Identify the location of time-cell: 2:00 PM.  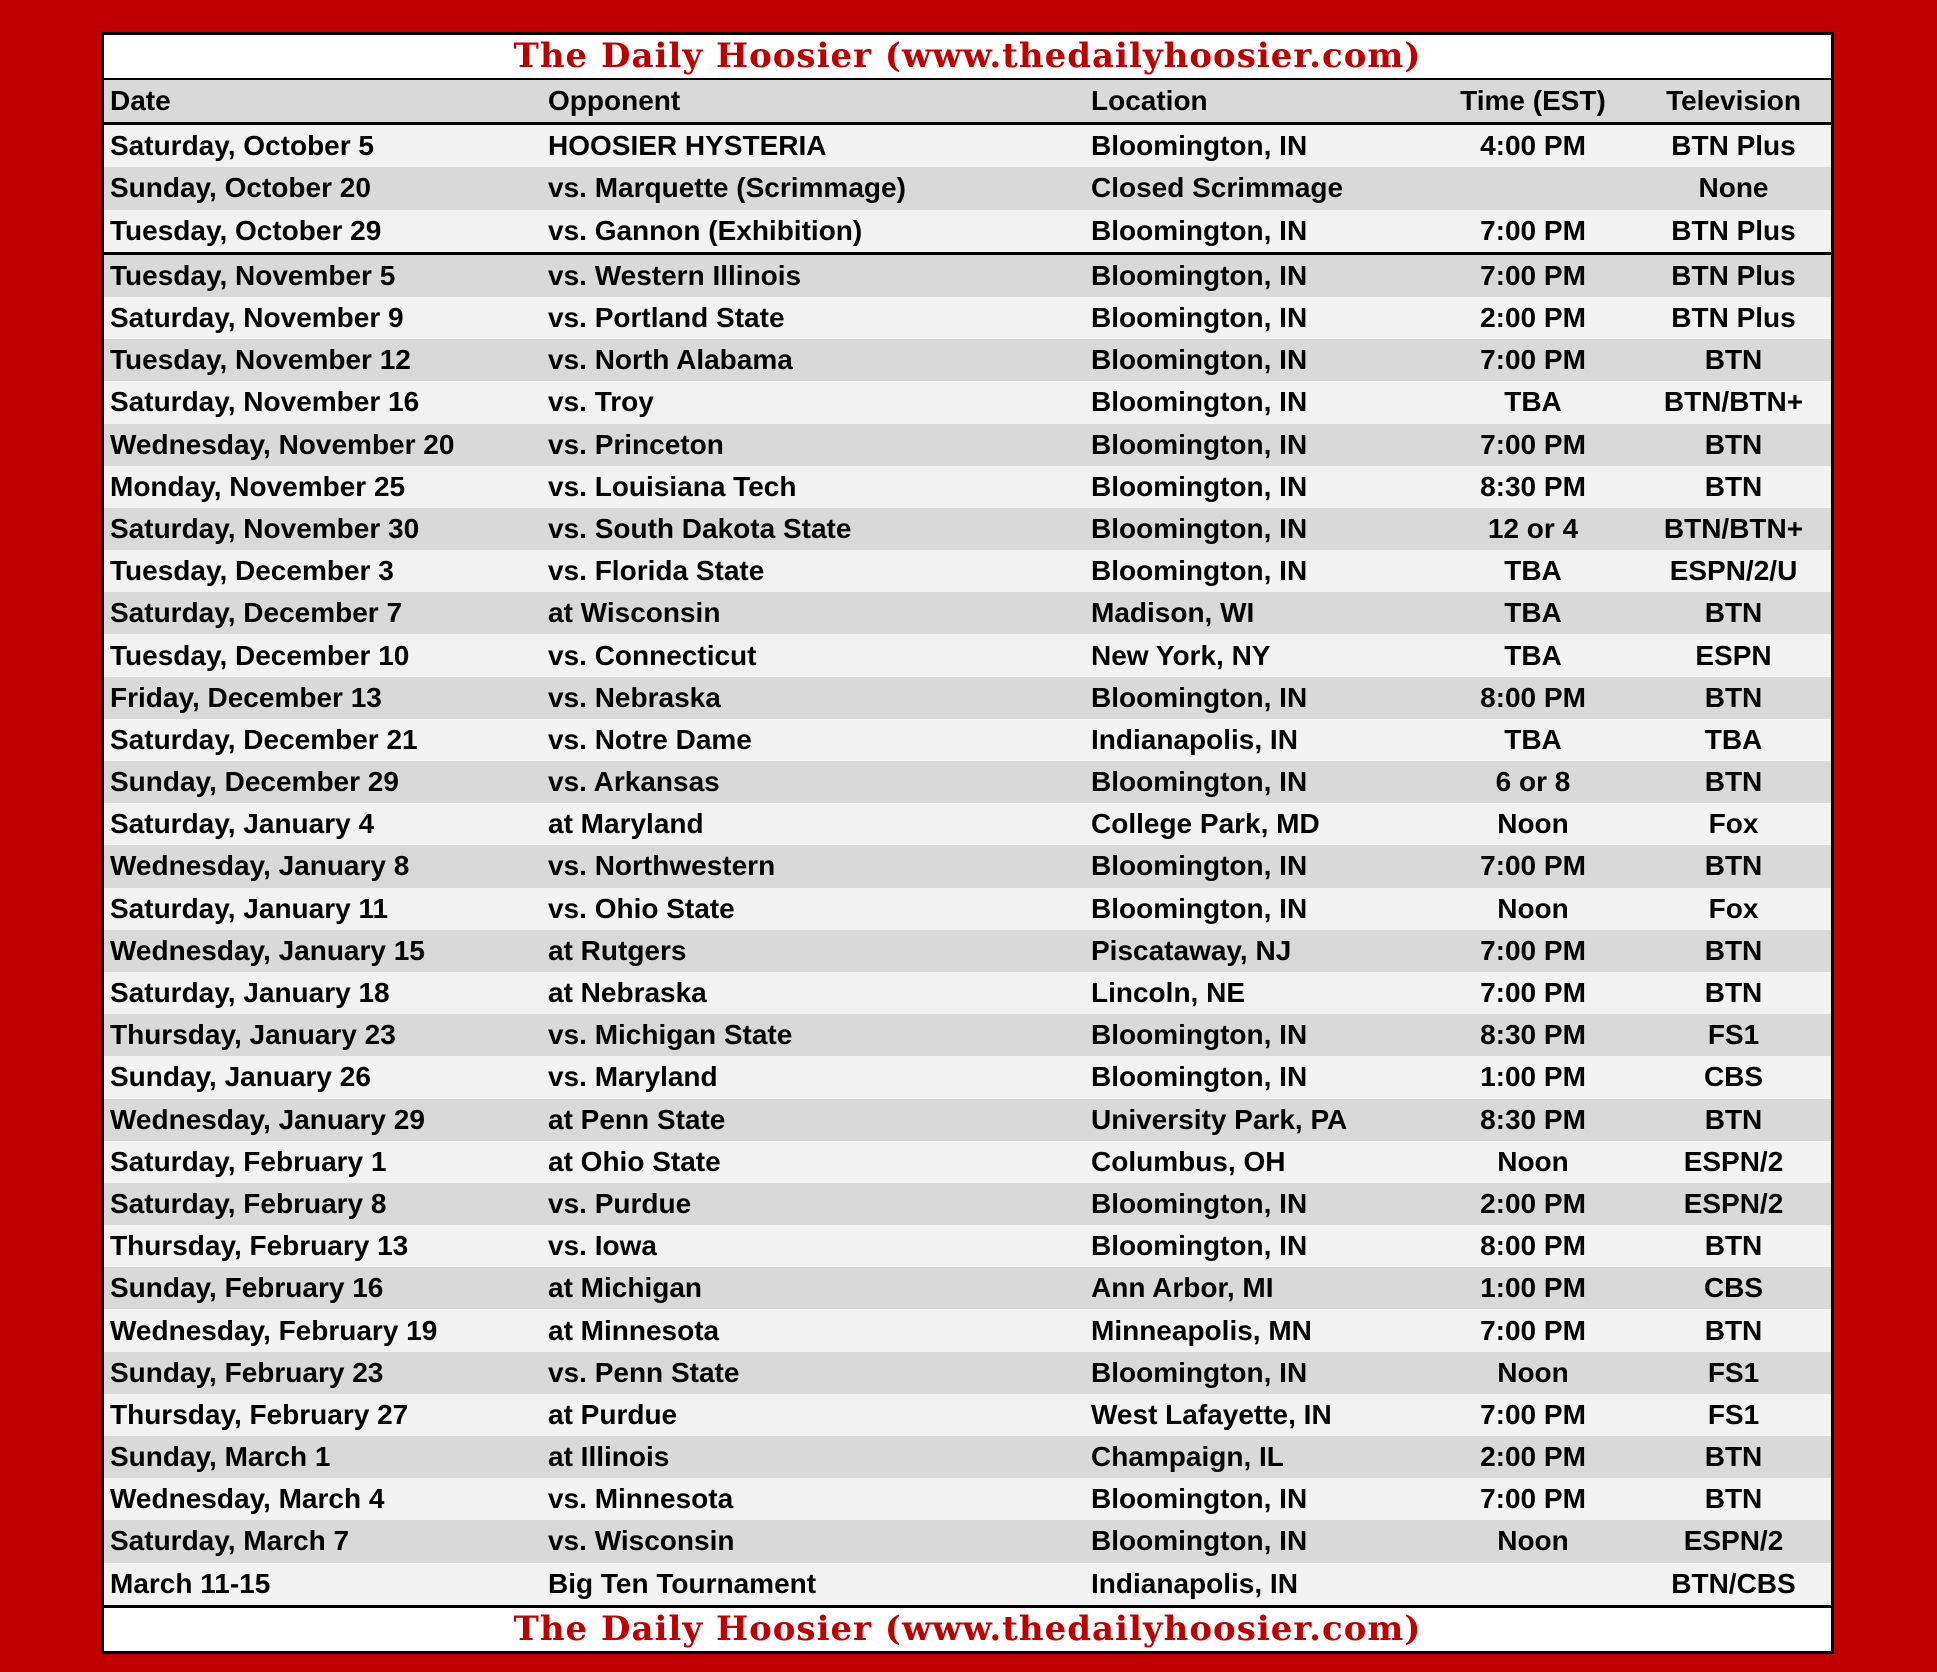
(1533, 1457).